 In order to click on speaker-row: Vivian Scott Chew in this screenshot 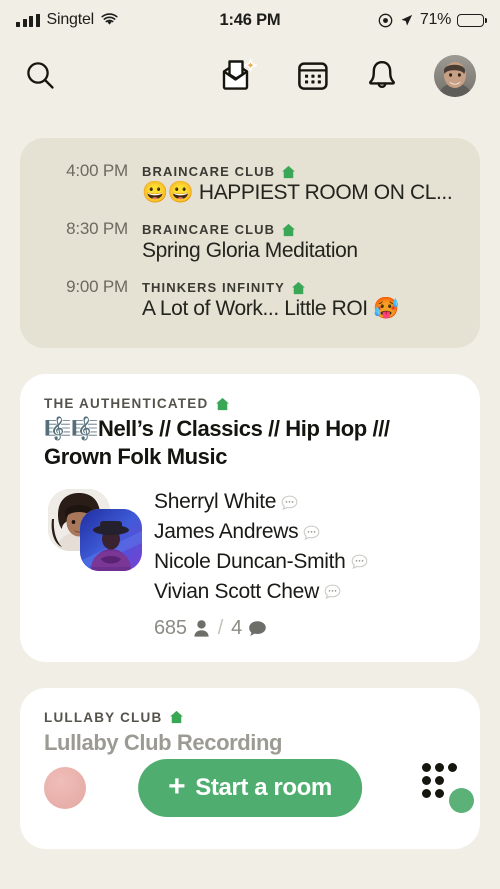, I will do `click(305, 592)`.